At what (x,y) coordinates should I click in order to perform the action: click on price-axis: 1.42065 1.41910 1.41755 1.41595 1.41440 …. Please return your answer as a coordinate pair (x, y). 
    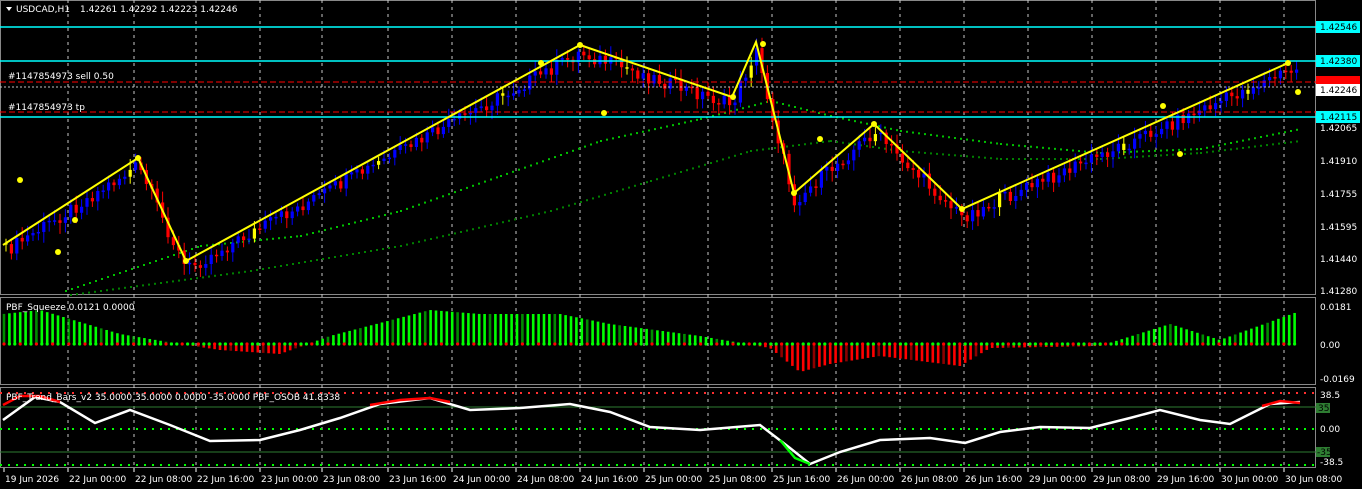
    Looking at the image, I should click on (1338, 159).